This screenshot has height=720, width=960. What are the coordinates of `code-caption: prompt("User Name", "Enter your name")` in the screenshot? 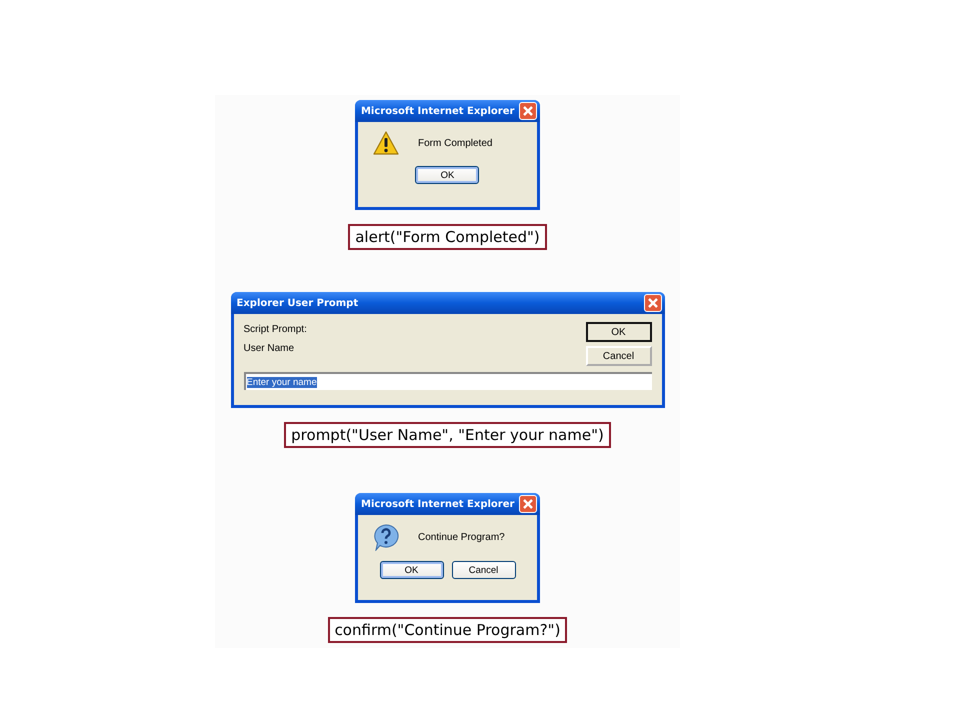 It's located at (447, 435).